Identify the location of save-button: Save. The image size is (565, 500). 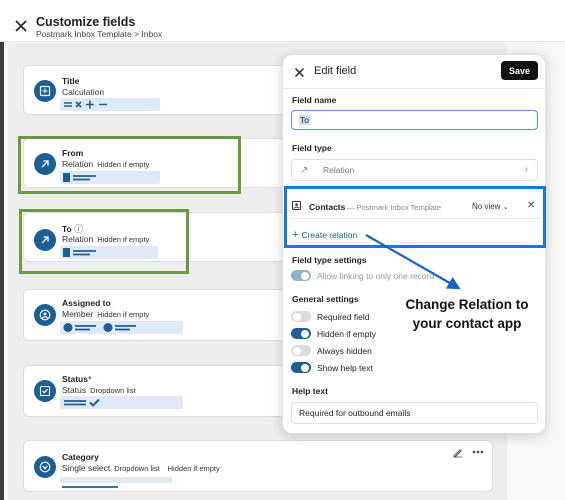
(519, 70).